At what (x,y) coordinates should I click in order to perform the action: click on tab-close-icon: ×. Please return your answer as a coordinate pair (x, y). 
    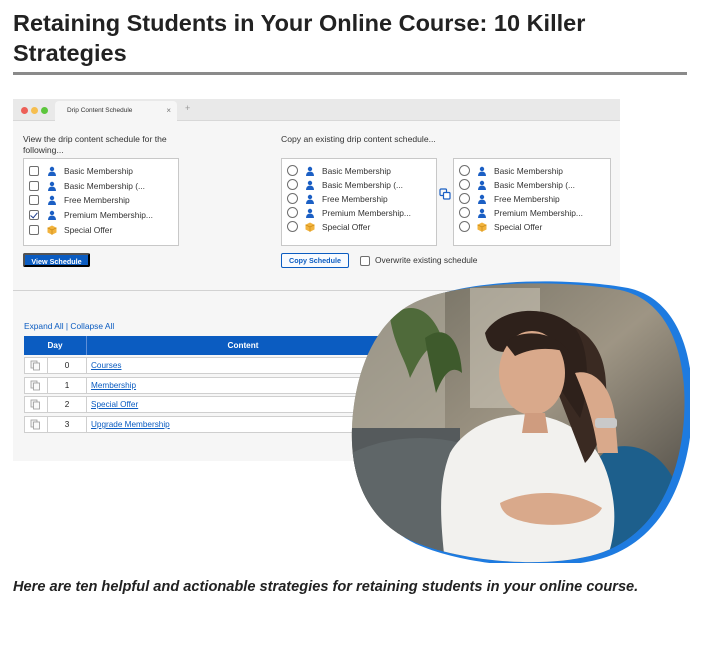
    Looking at the image, I should click on (168, 111).